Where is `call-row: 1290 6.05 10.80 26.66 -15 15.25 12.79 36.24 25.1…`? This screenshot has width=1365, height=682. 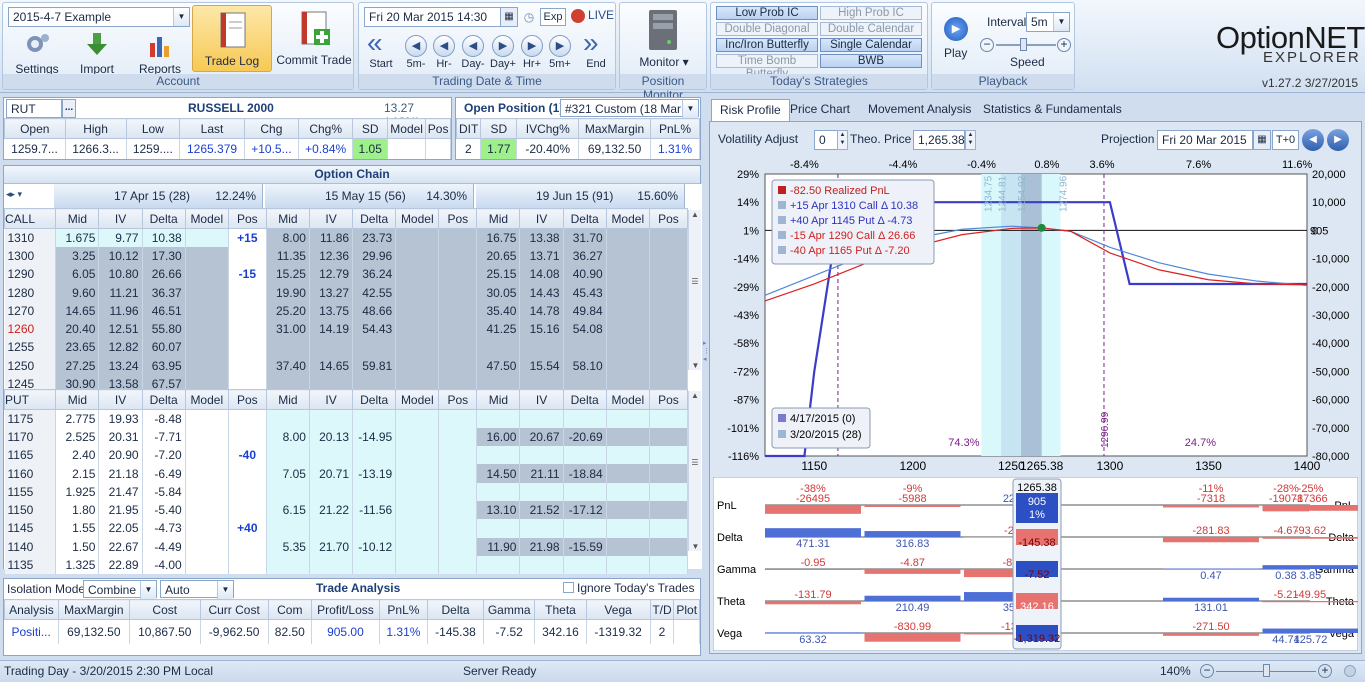
call-row: 1290 6.05 10.80 26.66 -15 15.25 12.79 36.24 25.1… is located at coordinates (346, 274).